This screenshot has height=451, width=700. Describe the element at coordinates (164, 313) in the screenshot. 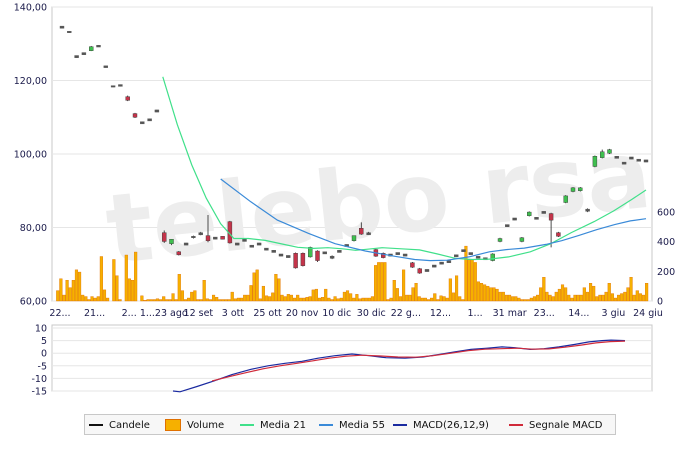

I see `date-tick-label: 1...23 ago` at that location.